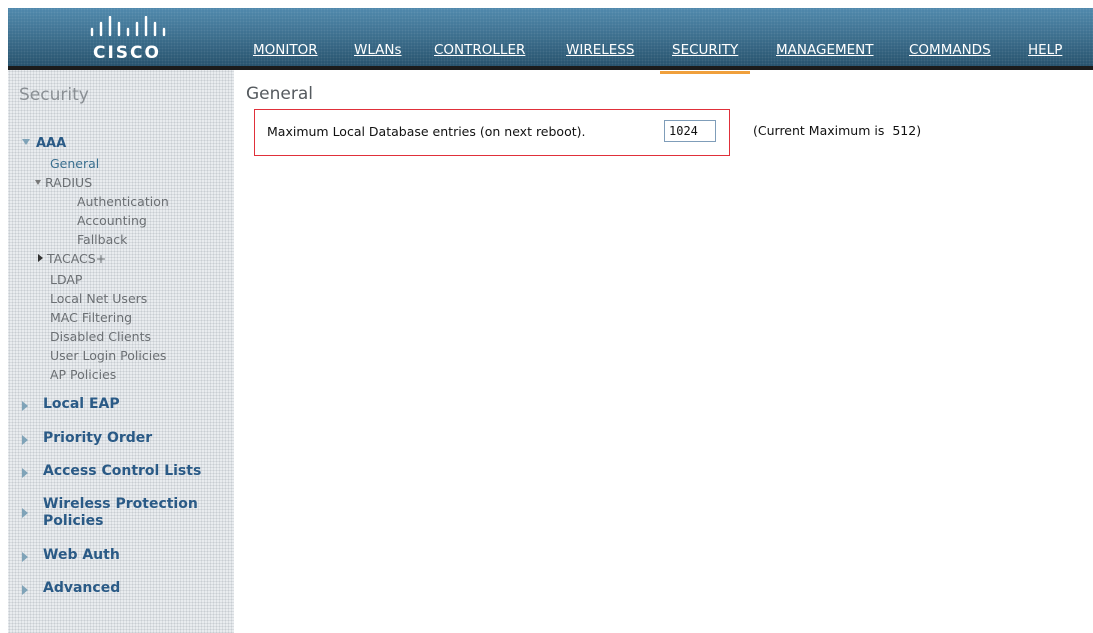  I want to click on sidebar-item-mac-filtering: MAC Filtering, so click(91, 317).